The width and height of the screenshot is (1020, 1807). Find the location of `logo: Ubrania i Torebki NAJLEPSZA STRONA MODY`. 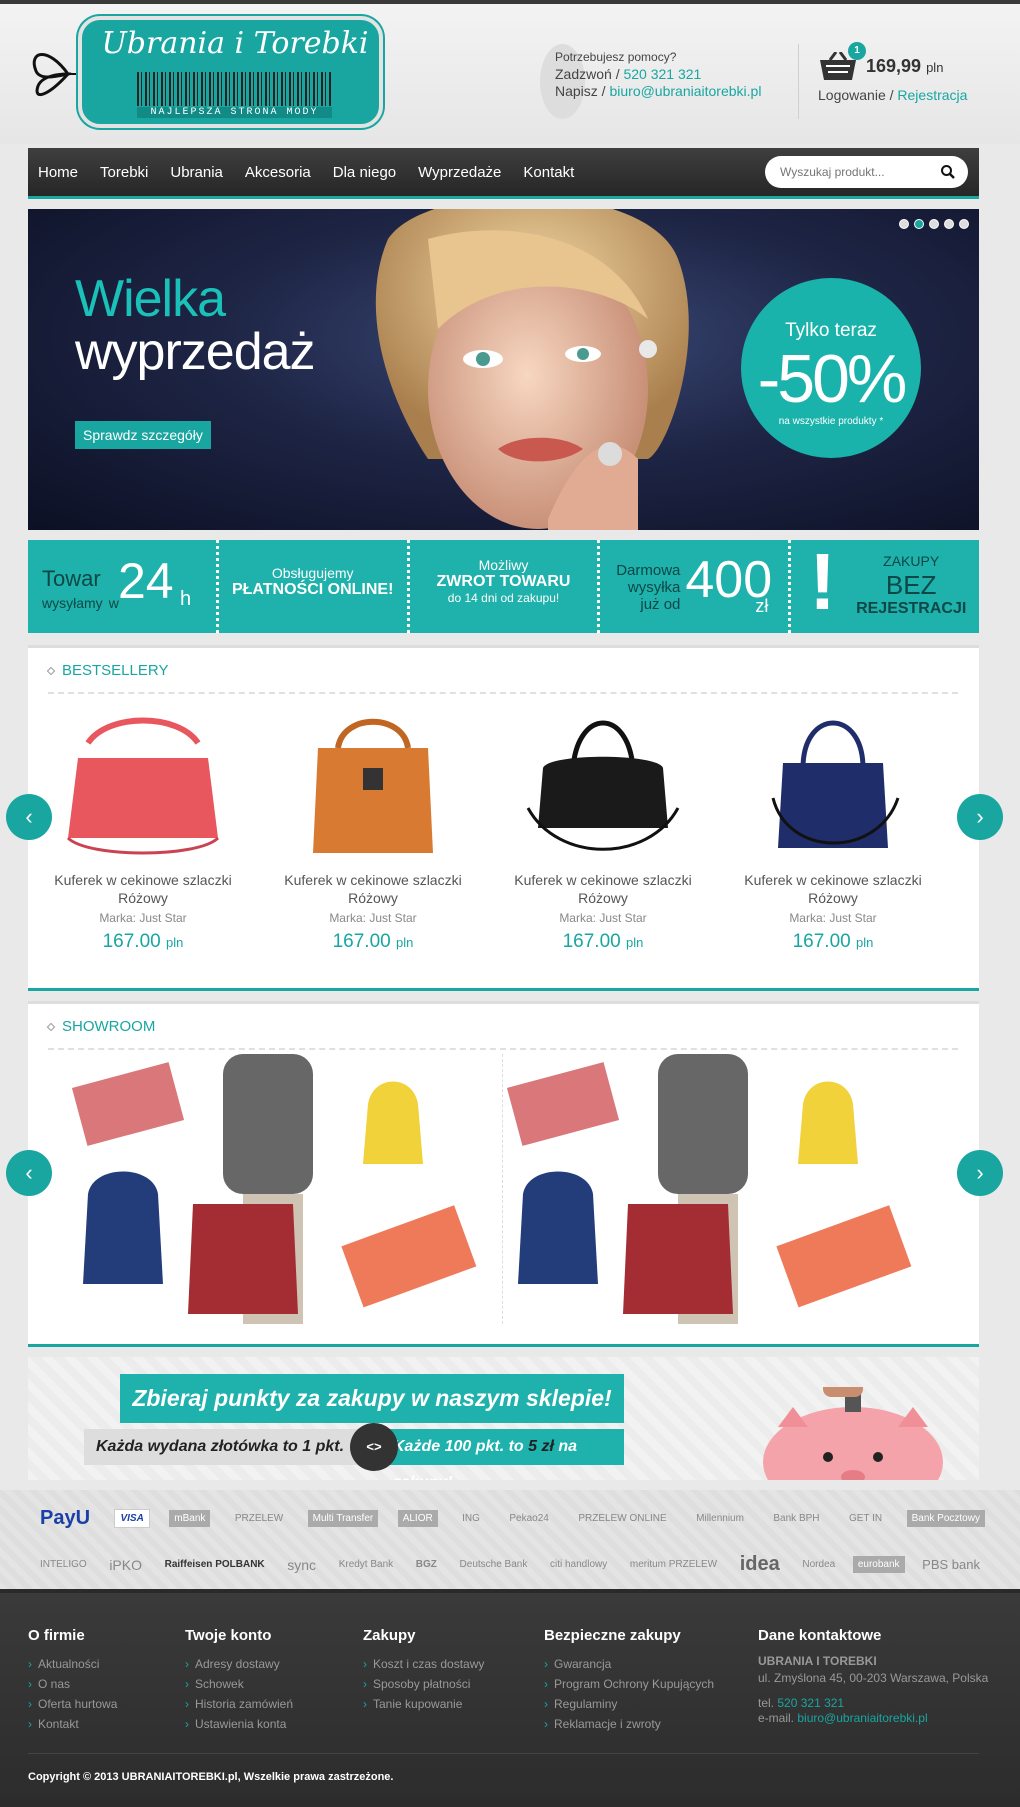

logo: Ubrania i Torebki NAJLEPSZA STRONA MODY is located at coordinates (205, 72).